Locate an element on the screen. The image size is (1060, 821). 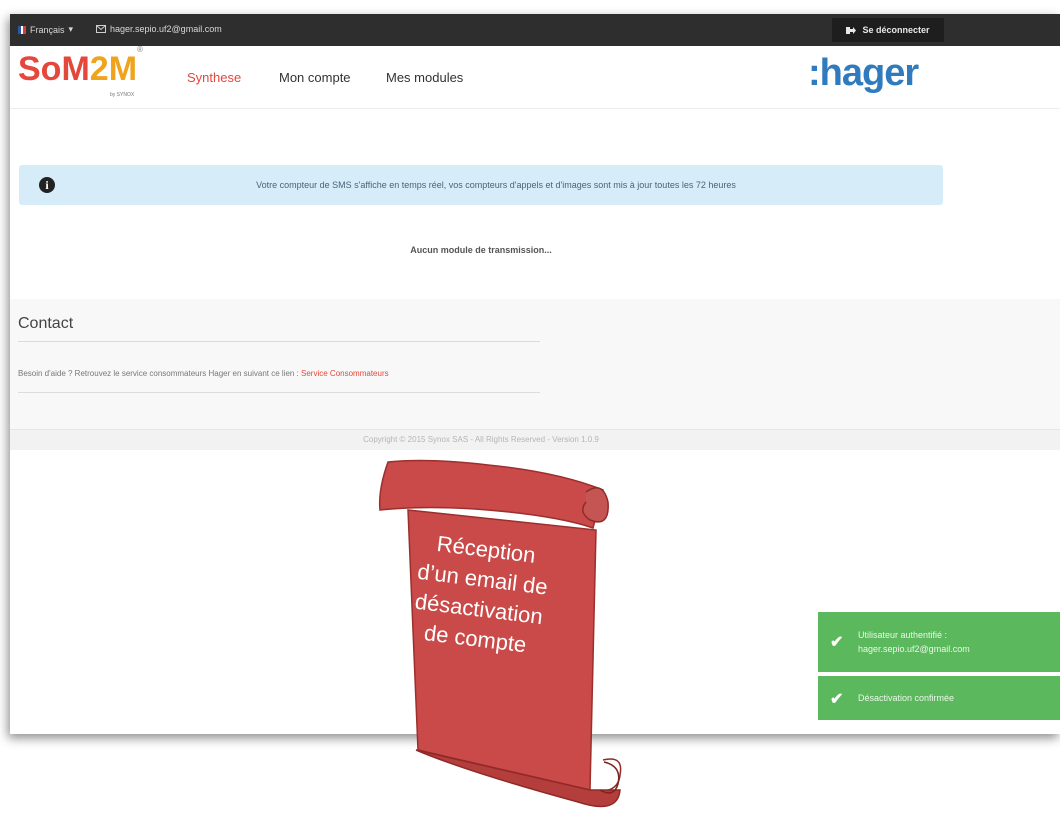
logout-button: Se déconnecter is located at coordinates (888, 30).